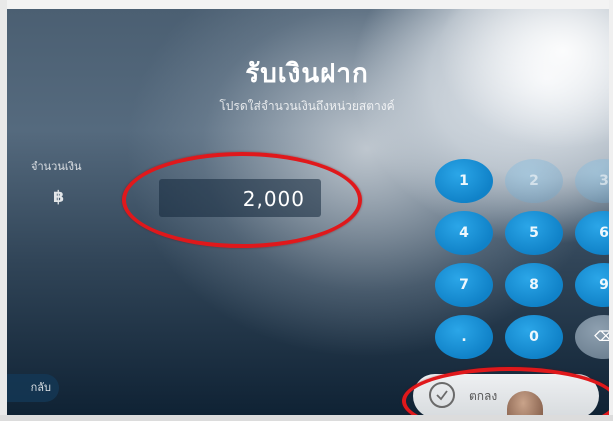 The height and width of the screenshot is (421, 613). Describe the element at coordinates (33, 388) in the screenshot. I see `back-button: กลับ` at that location.